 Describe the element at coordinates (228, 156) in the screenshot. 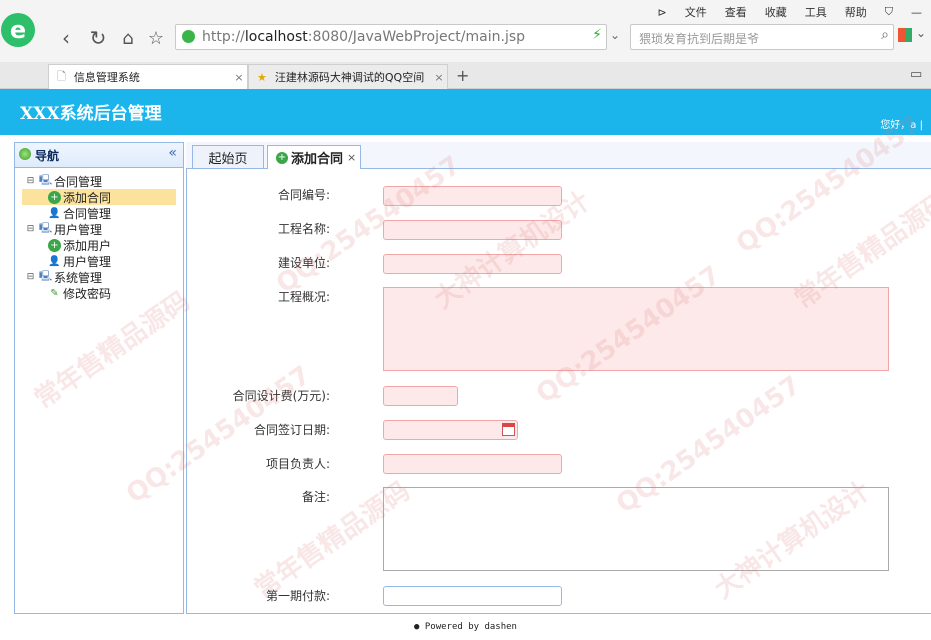

I see `tab-home: 起始页` at that location.